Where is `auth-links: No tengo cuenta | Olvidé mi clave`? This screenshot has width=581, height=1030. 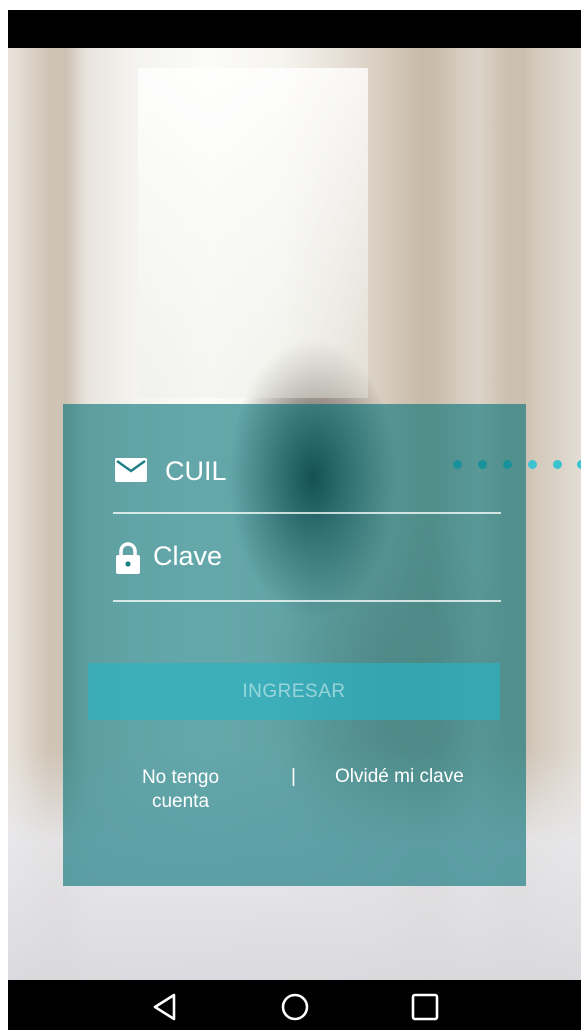
auth-links: No tengo cuenta | Olvidé mi clave is located at coordinates (294, 796).